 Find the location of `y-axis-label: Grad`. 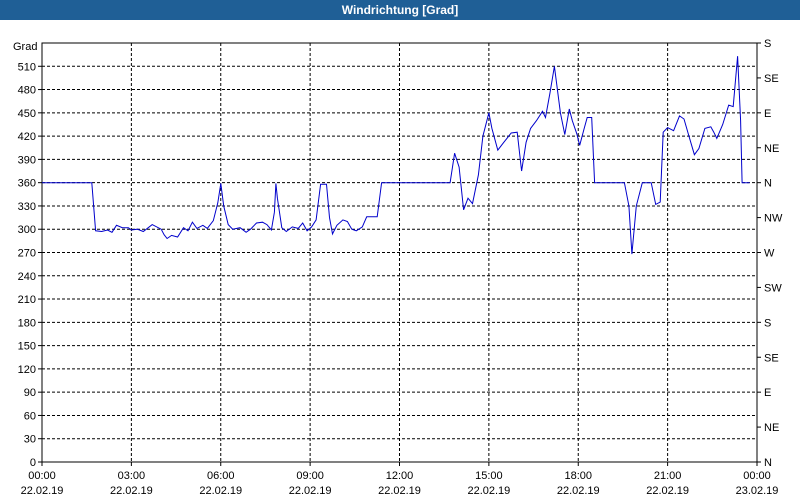

y-axis-label: Grad is located at coordinates (25, 47).